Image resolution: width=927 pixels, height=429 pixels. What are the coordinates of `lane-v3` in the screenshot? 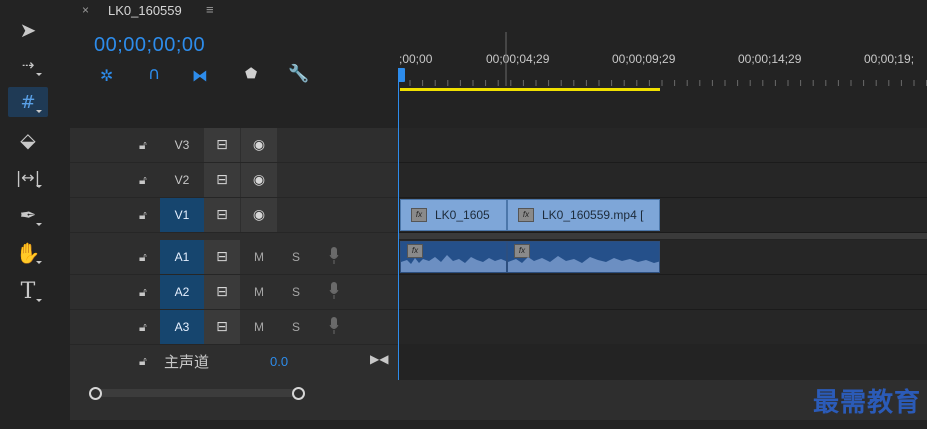 It's located at (662, 145).